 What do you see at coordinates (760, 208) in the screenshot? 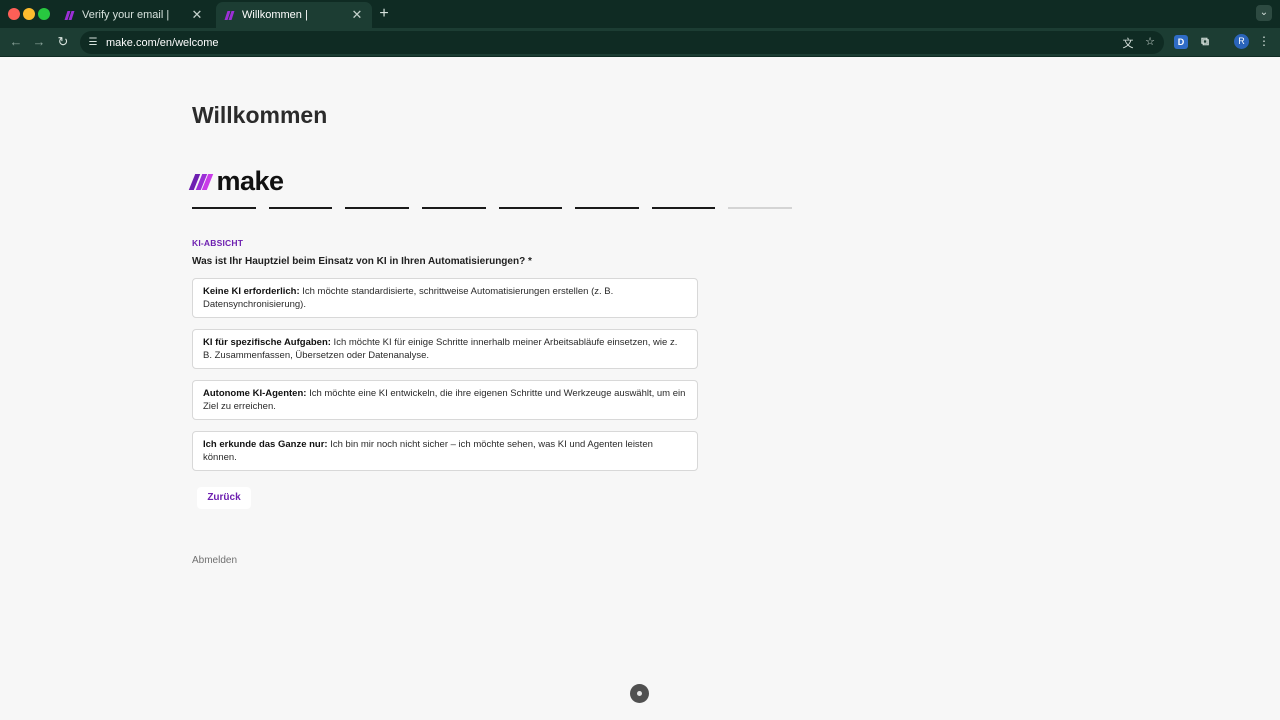
I see `progress-step-pending` at bounding box center [760, 208].